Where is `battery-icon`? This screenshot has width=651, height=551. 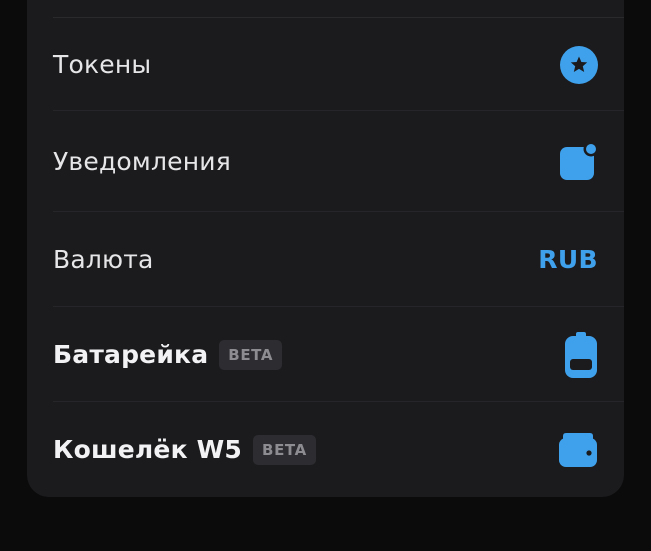
battery-icon is located at coordinates (581, 355).